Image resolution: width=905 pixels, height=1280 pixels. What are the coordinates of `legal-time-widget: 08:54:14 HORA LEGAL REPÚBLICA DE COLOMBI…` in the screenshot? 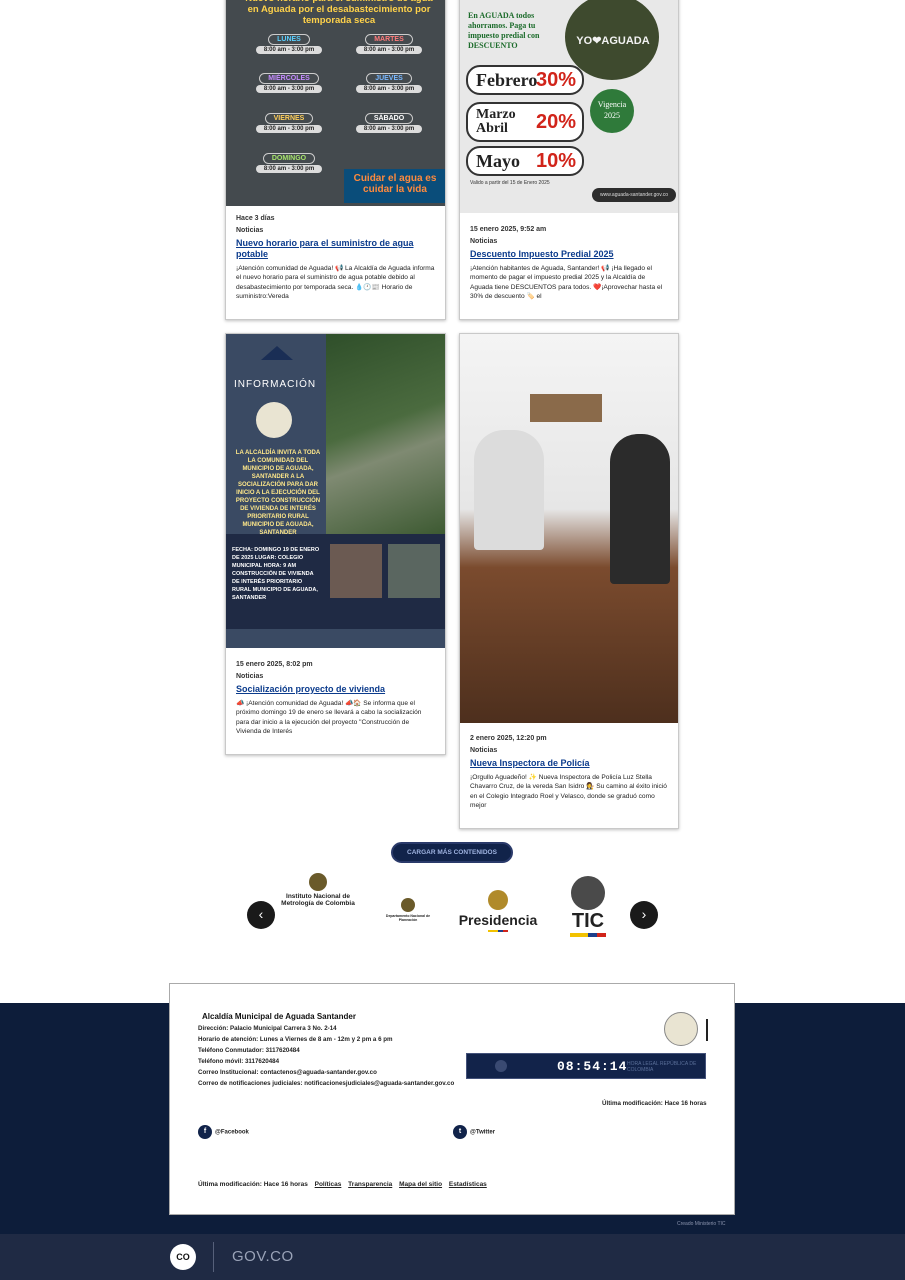 It's located at (586, 1066).